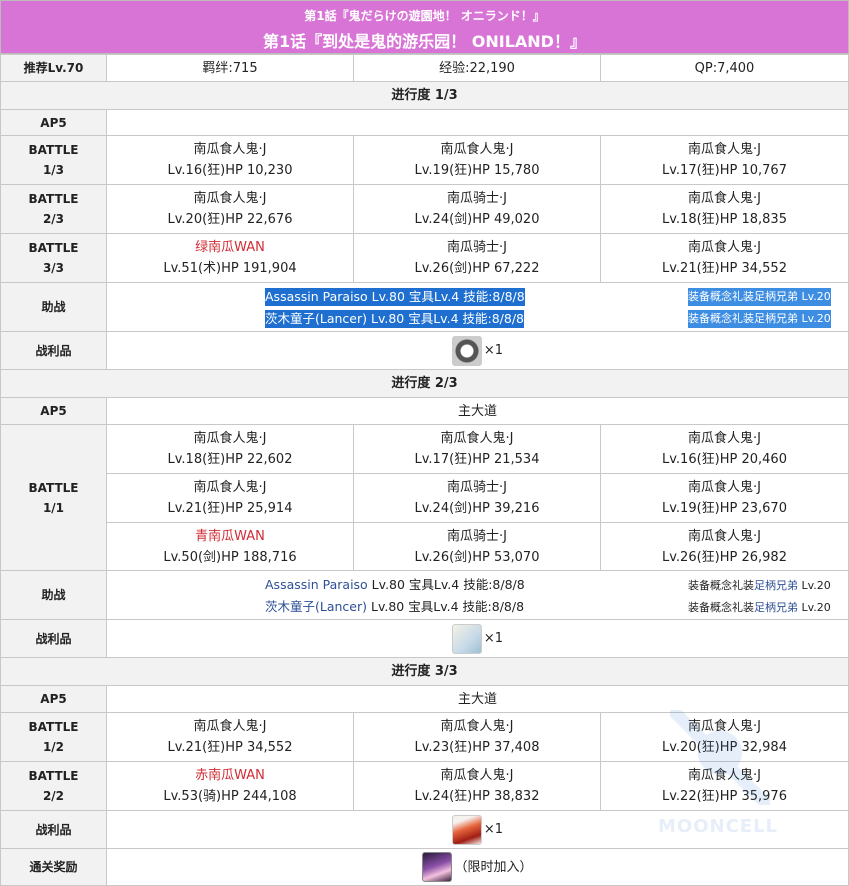 The width and height of the screenshot is (849, 886). What do you see at coordinates (466, 829) in the screenshot?
I see `fire-icon` at bounding box center [466, 829].